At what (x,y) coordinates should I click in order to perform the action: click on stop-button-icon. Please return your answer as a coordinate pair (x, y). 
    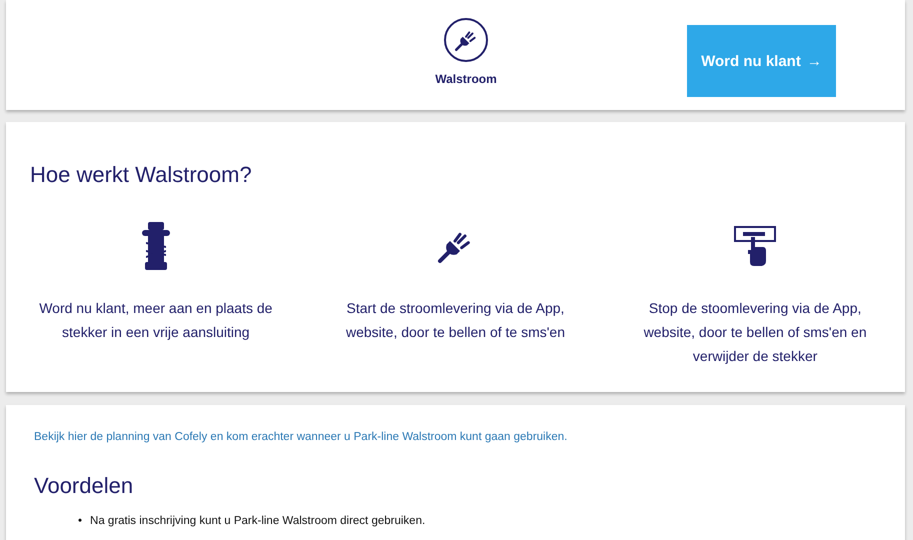
    Looking at the image, I should click on (755, 246).